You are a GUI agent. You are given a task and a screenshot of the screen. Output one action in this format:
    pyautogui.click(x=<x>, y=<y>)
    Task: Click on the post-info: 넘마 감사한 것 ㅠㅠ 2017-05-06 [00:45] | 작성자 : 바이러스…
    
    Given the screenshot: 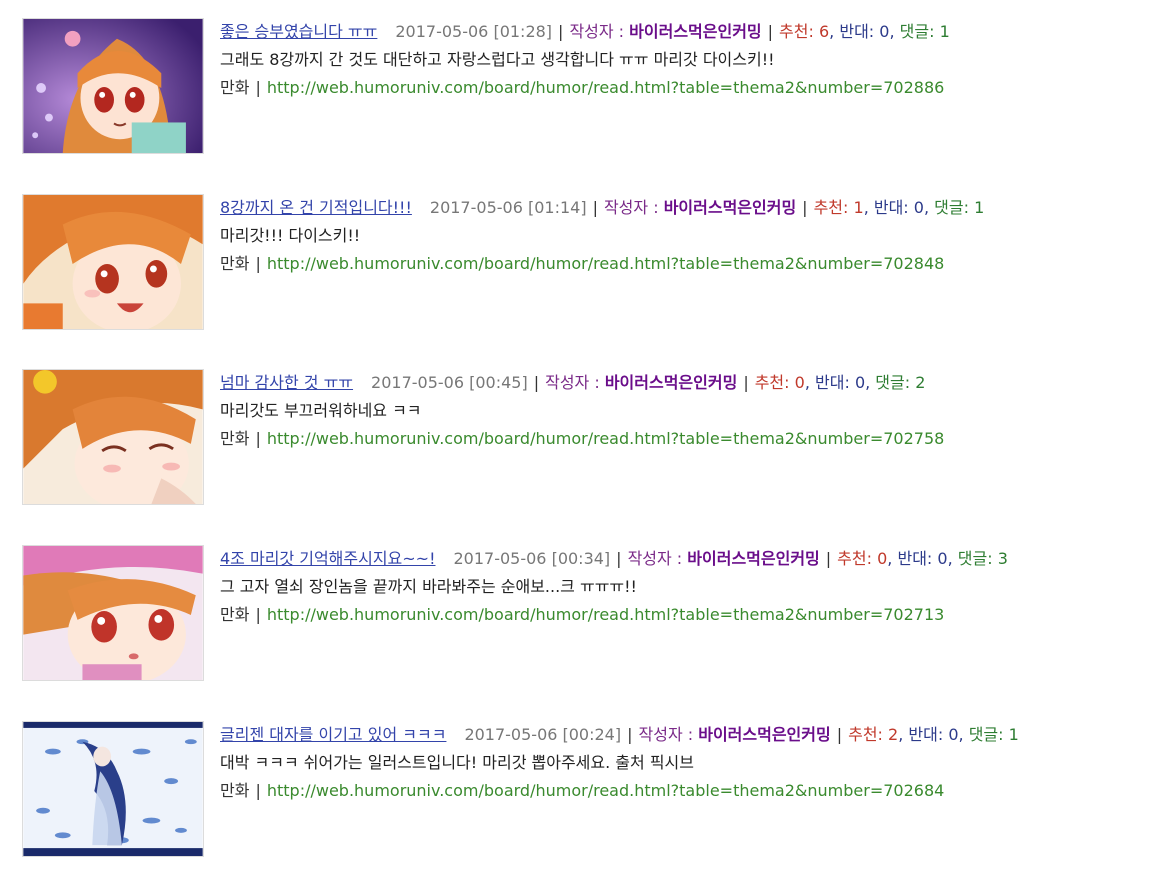 What is the action you would take?
    pyautogui.click(x=696, y=411)
    